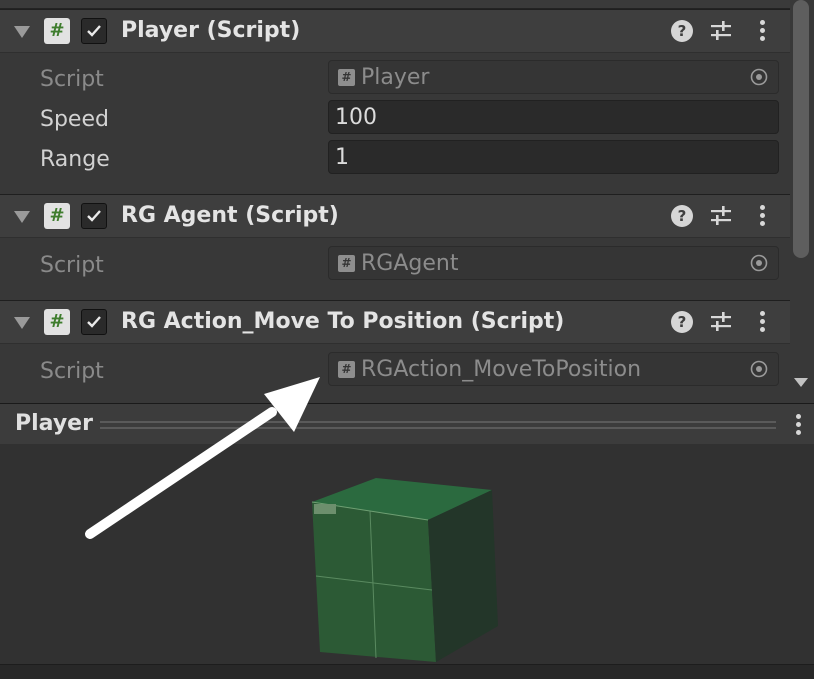 Image resolution: width=814 pixels, height=679 pixels. What do you see at coordinates (211, 30) in the screenshot?
I see `component-title: Player (Script)` at bounding box center [211, 30].